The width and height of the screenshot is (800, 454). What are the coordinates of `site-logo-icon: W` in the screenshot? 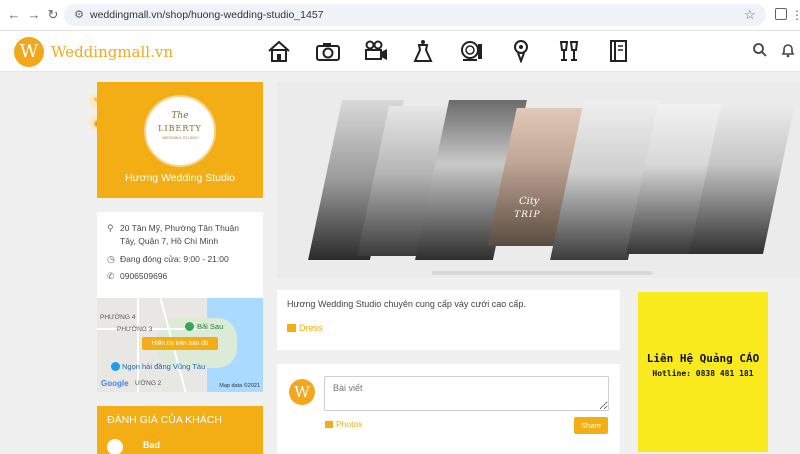 It's located at (29, 52).